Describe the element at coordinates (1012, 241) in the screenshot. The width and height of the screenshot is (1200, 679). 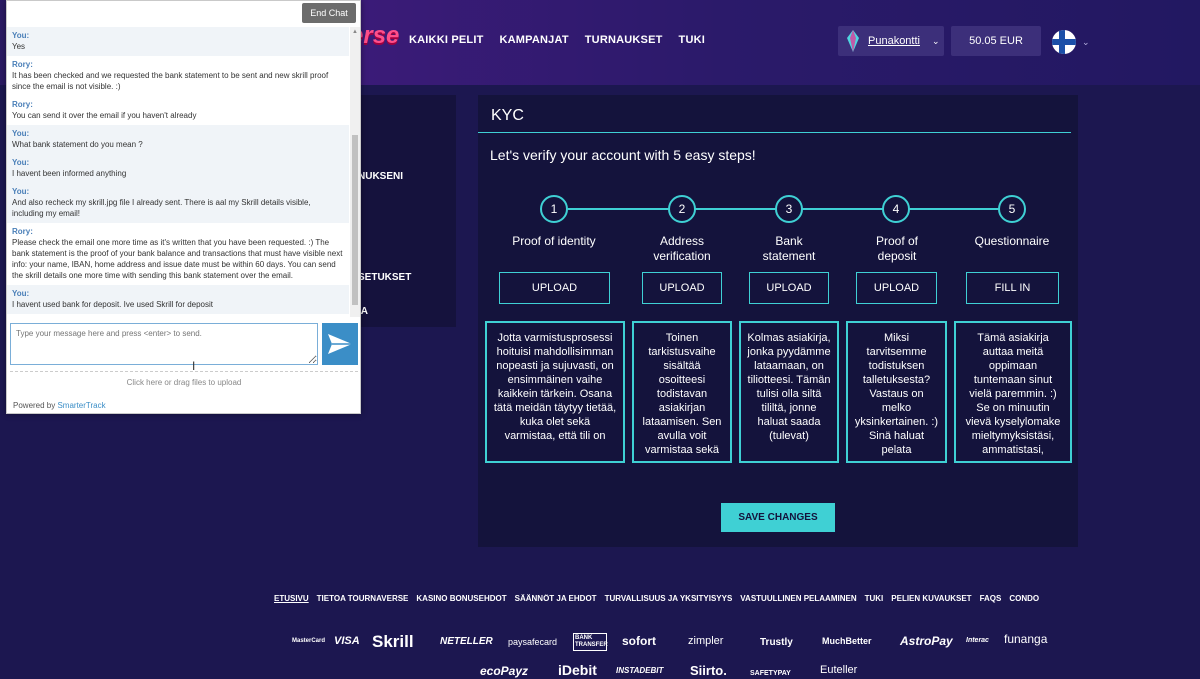
I see `step-title: Questionnaire` at that location.